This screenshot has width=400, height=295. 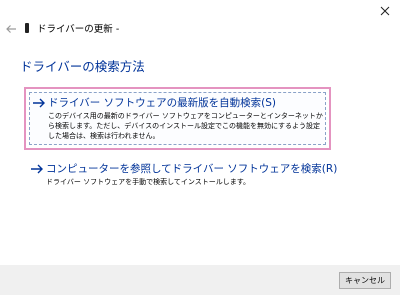 I want to click on window-title: ドライバーの更新 -, so click(x=78, y=29).